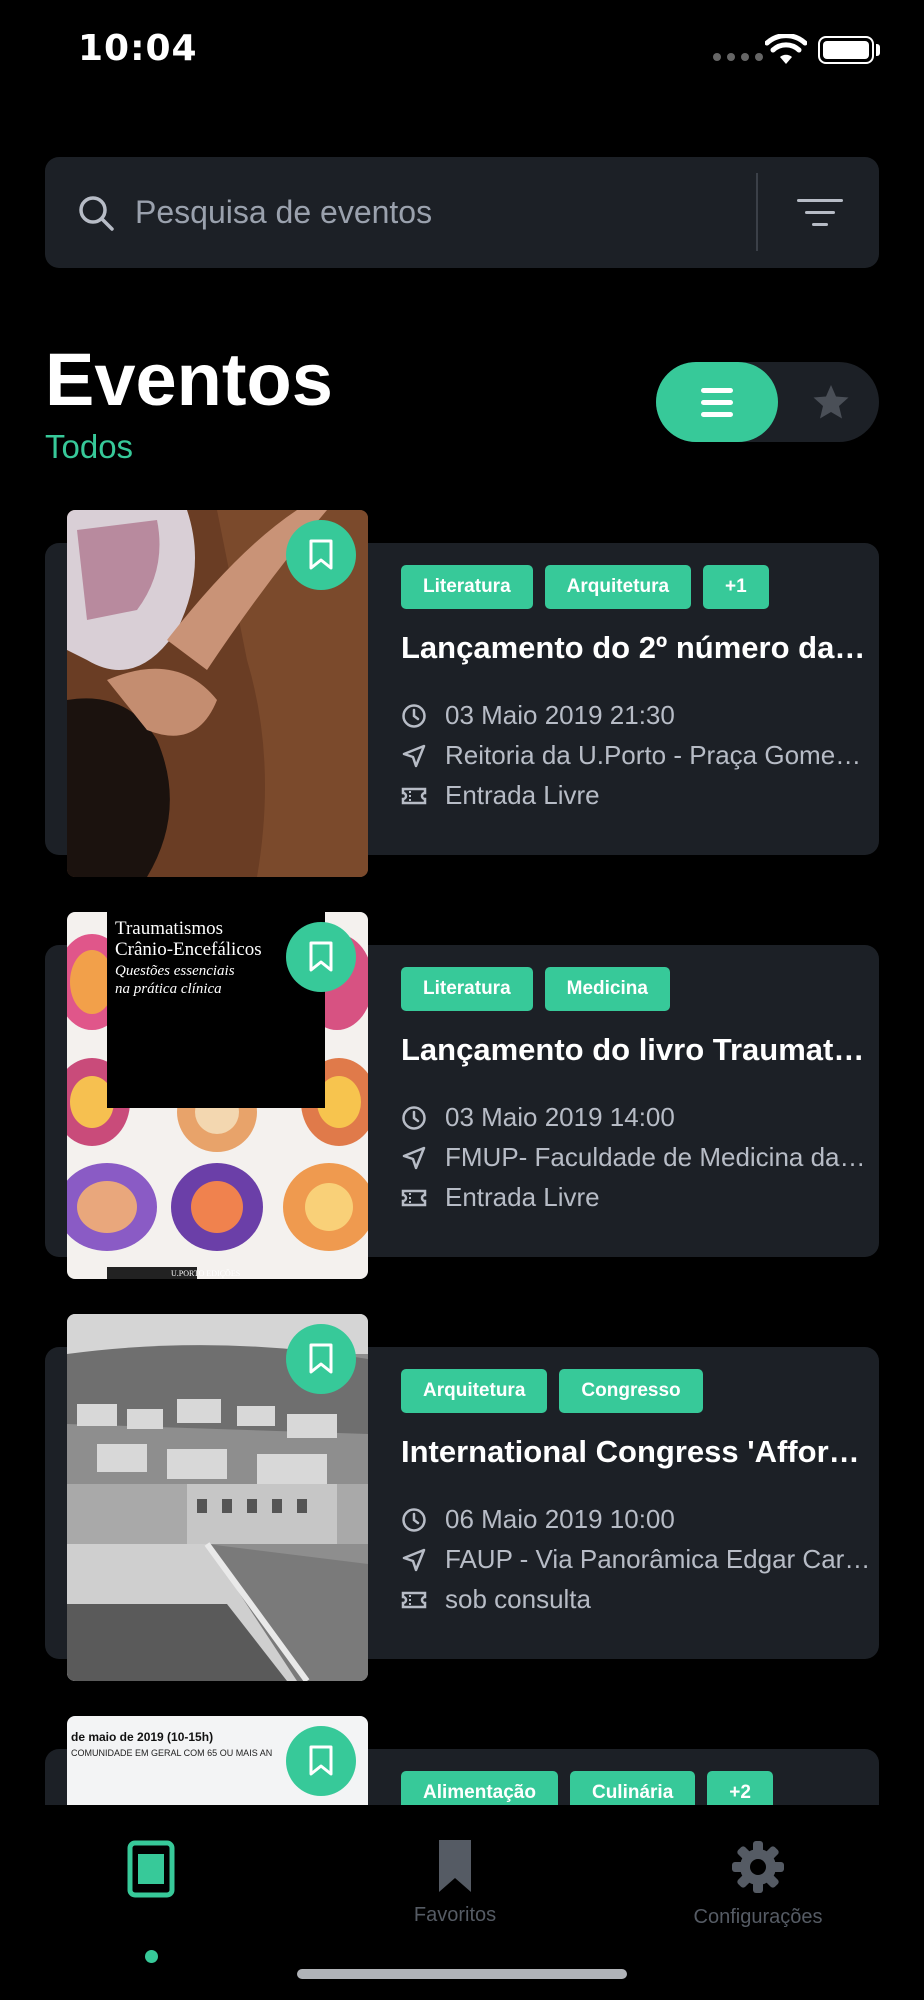 The height and width of the screenshot is (2000, 924). What do you see at coordinates (758, 1895) in the screenshot?
I see `tab-configuracoes: Configurações` at bounding box center [758, 1895].